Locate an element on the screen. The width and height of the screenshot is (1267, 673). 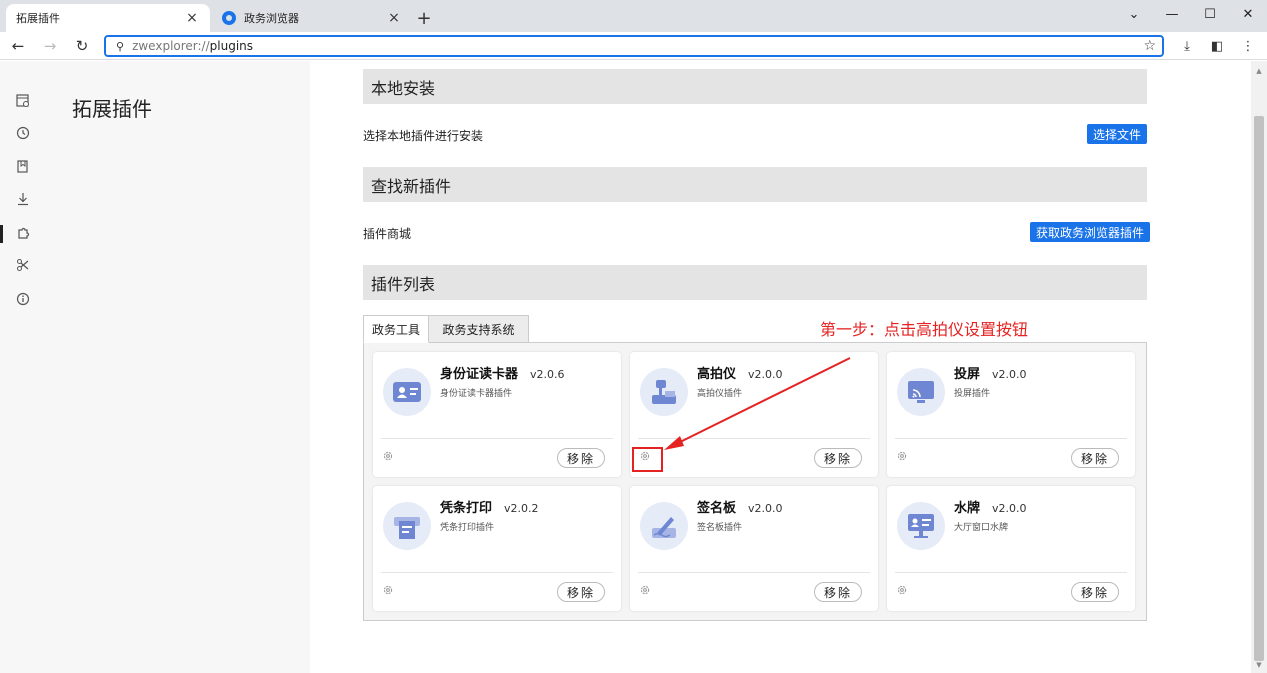
plugin-description: 凭条打印插件 is located at coordinates (467, 528).